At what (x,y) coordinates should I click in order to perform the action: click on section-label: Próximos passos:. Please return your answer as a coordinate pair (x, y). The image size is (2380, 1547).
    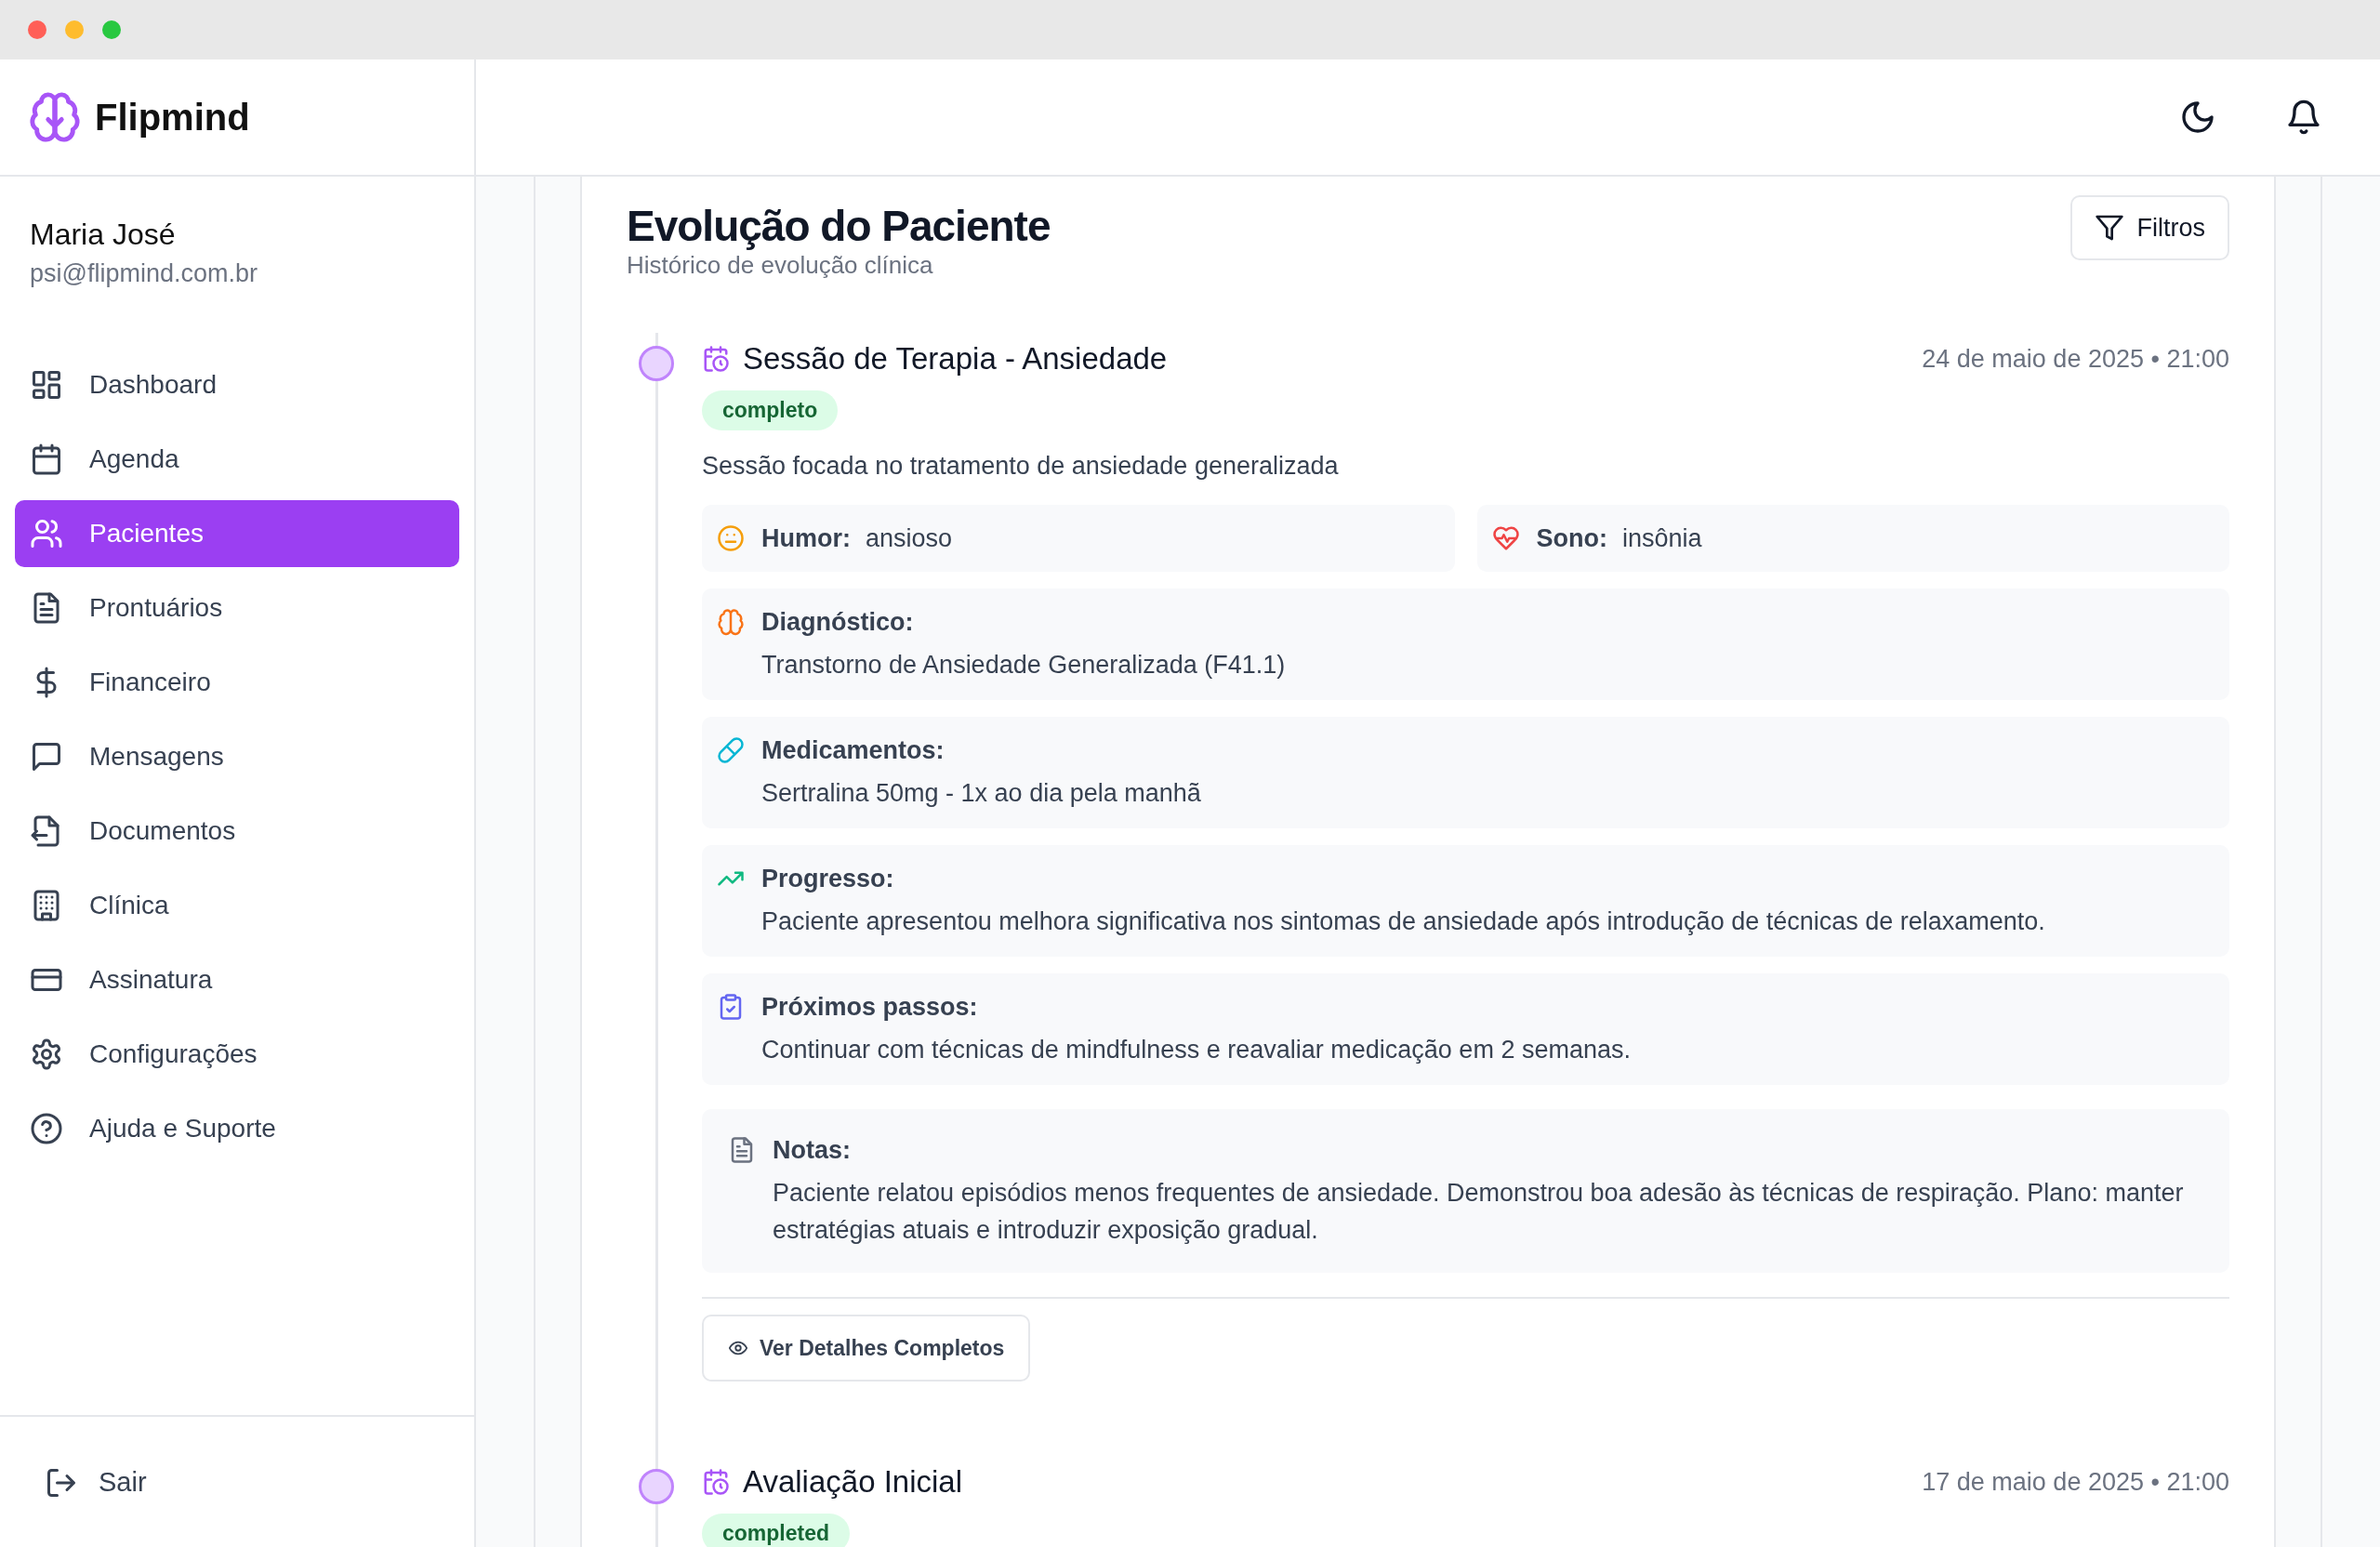
    Looking at the image, I should click on (869, 1007).